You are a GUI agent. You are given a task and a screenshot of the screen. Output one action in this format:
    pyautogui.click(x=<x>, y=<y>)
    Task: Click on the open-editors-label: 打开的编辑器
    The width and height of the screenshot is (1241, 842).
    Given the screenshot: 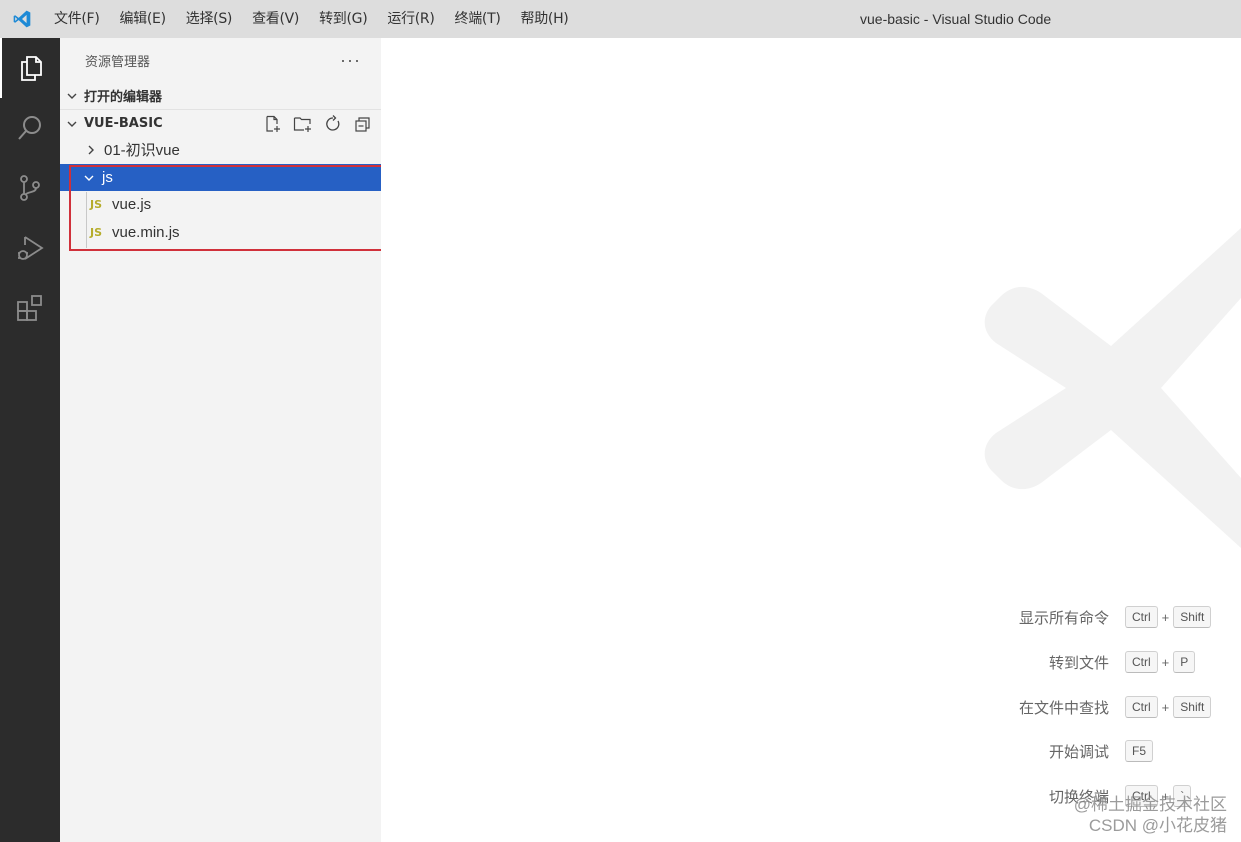 What is the action you would take?
    pyautogui.click(x=123, y=97)
    